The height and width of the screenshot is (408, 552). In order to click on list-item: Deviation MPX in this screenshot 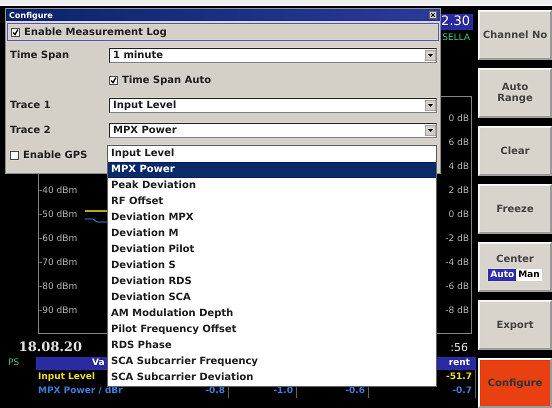, I will do `click(272, 218)`.